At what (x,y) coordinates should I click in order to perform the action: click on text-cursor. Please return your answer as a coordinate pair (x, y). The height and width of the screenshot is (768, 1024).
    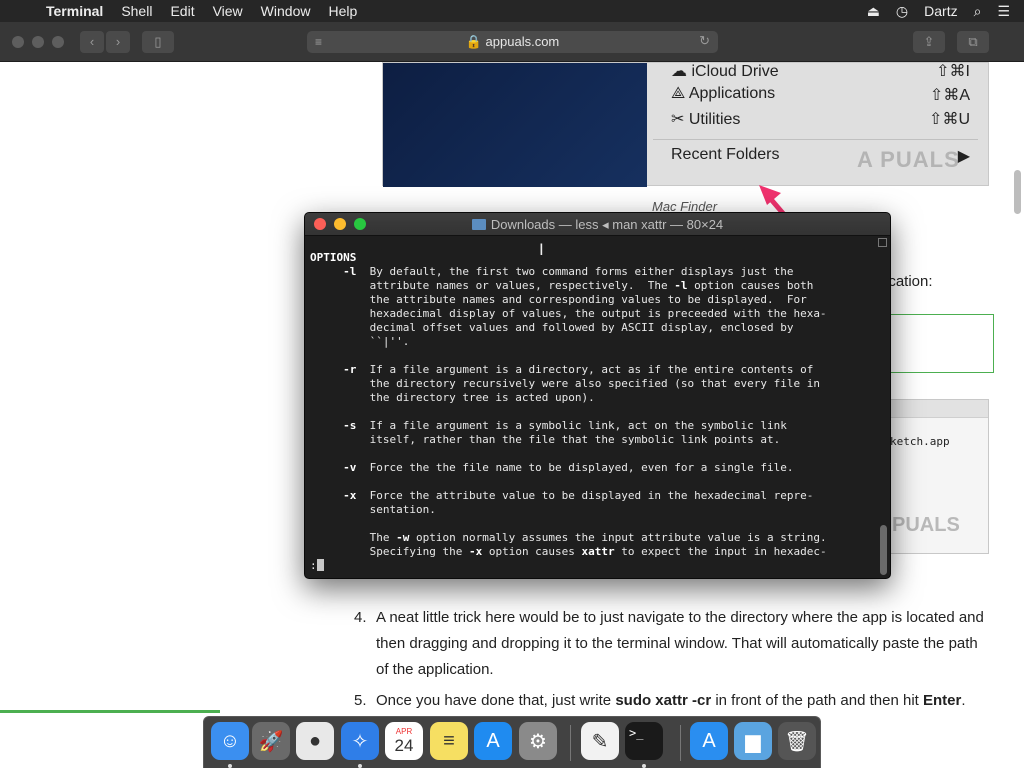
    Looking at the image, I should click on (320, 565).